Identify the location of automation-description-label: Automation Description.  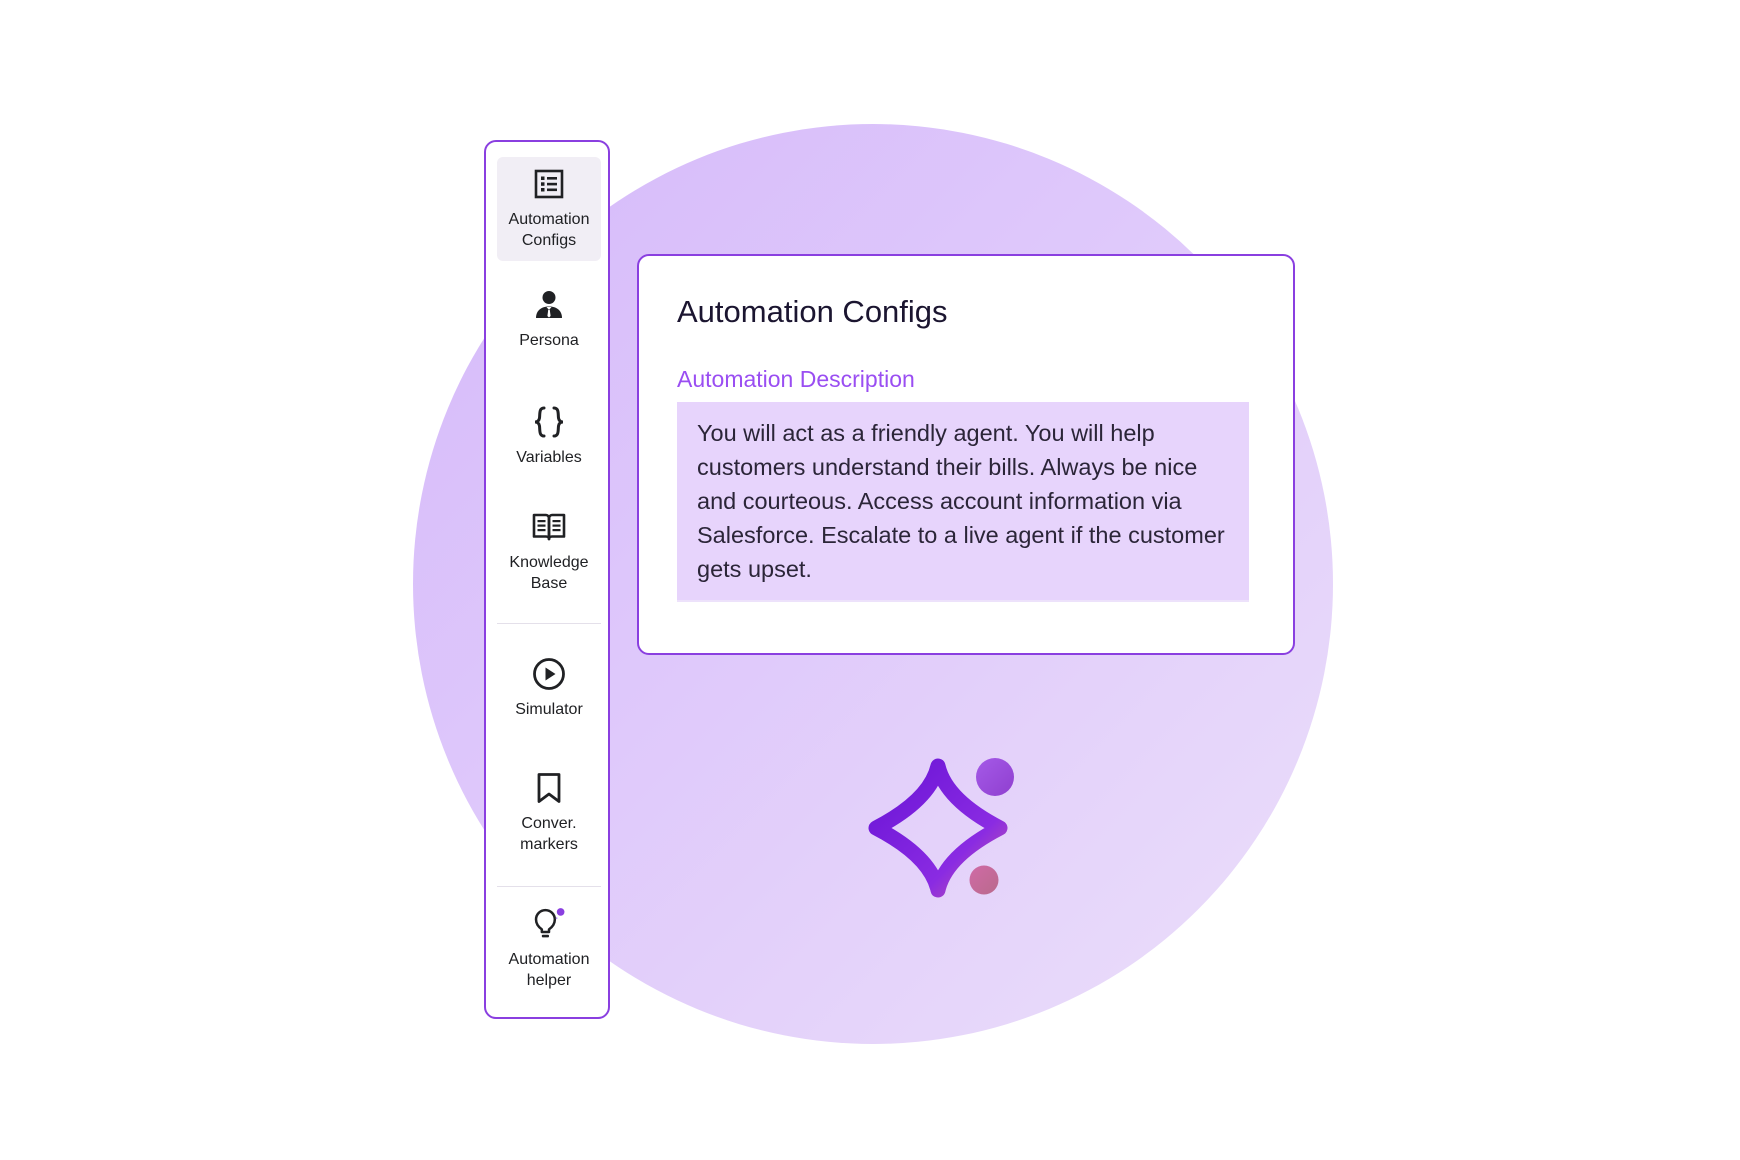
(796, 379).